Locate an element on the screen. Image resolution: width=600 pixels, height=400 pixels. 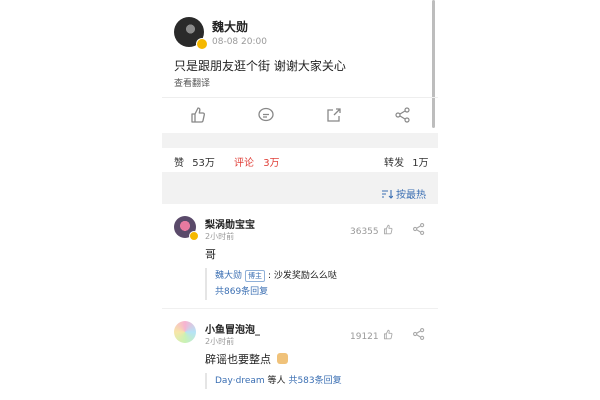
commenter-name: 梨涡勋宝宝 is located at coordinates (230, 223).